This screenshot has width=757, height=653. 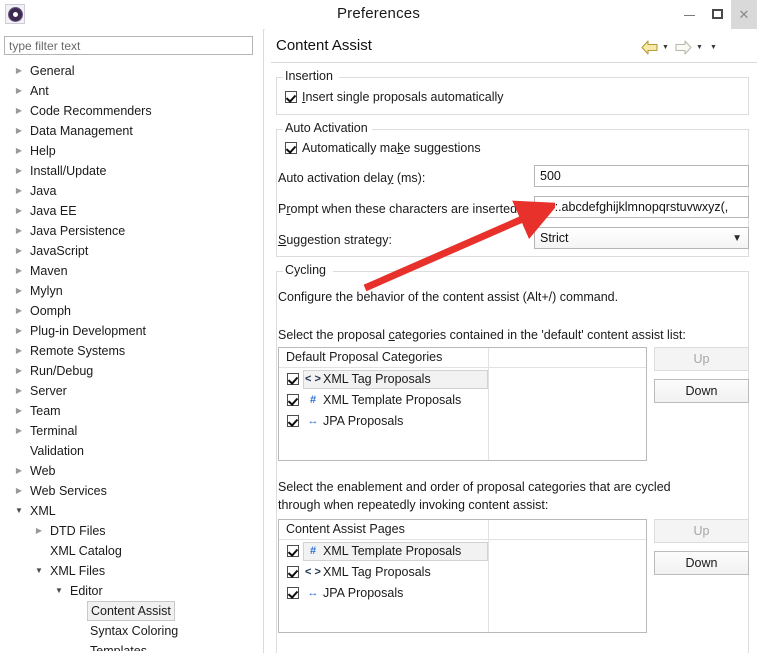 What do you see at coordinates (68, 171) in the screenshot?
I see `sidebar-item-label: Install/Update` at bounding box center [68, 171].